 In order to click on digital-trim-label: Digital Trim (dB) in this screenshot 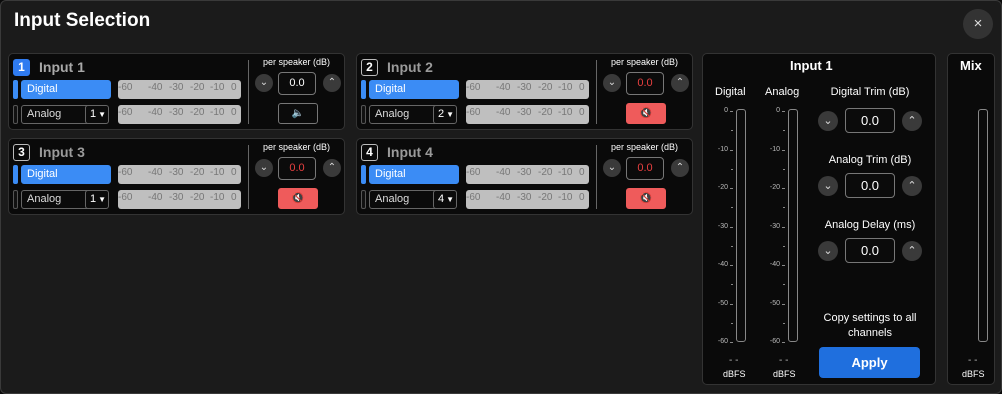, I will do `click(870, 92)`.